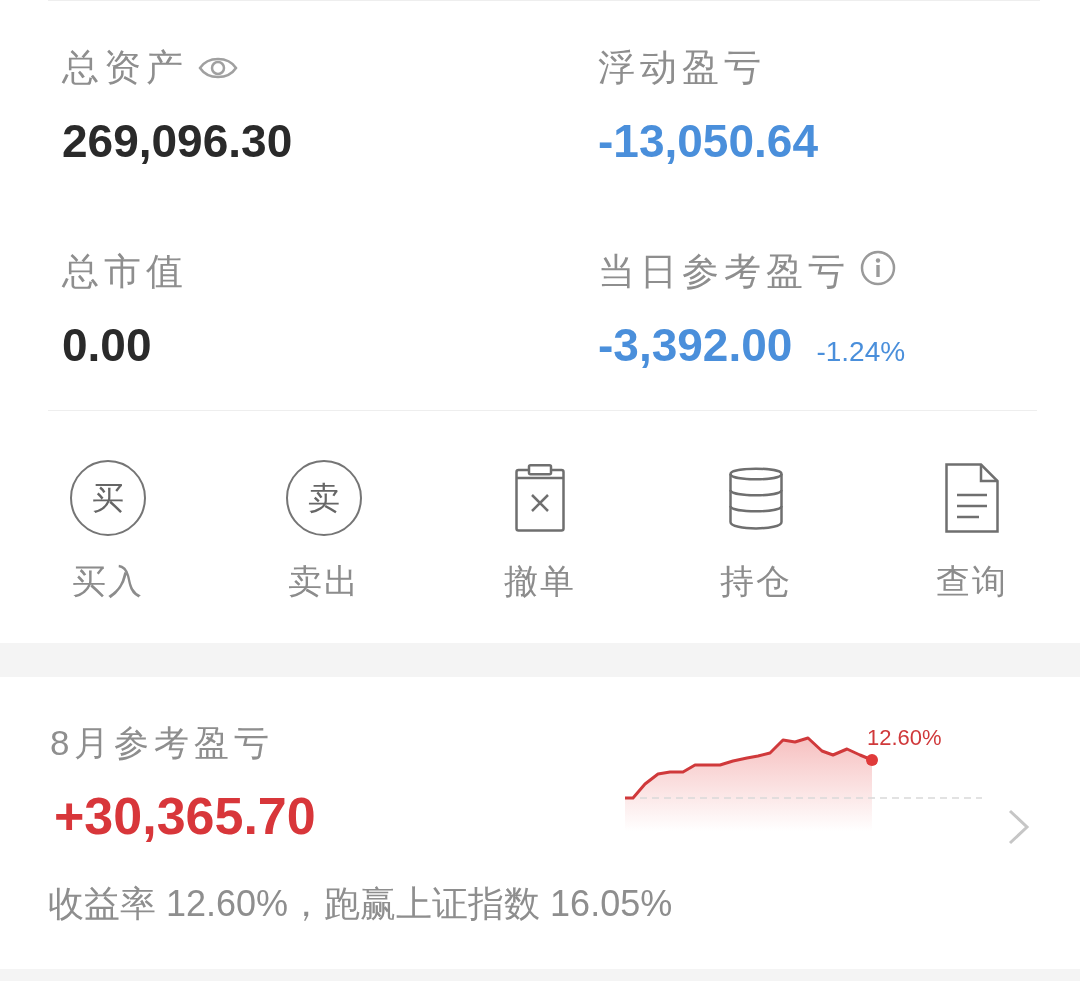 The image size is (1080, 981). Describe the element at coordinates (540, 498) in the screenshot. I see `clipboard-cross-icon` at that location.